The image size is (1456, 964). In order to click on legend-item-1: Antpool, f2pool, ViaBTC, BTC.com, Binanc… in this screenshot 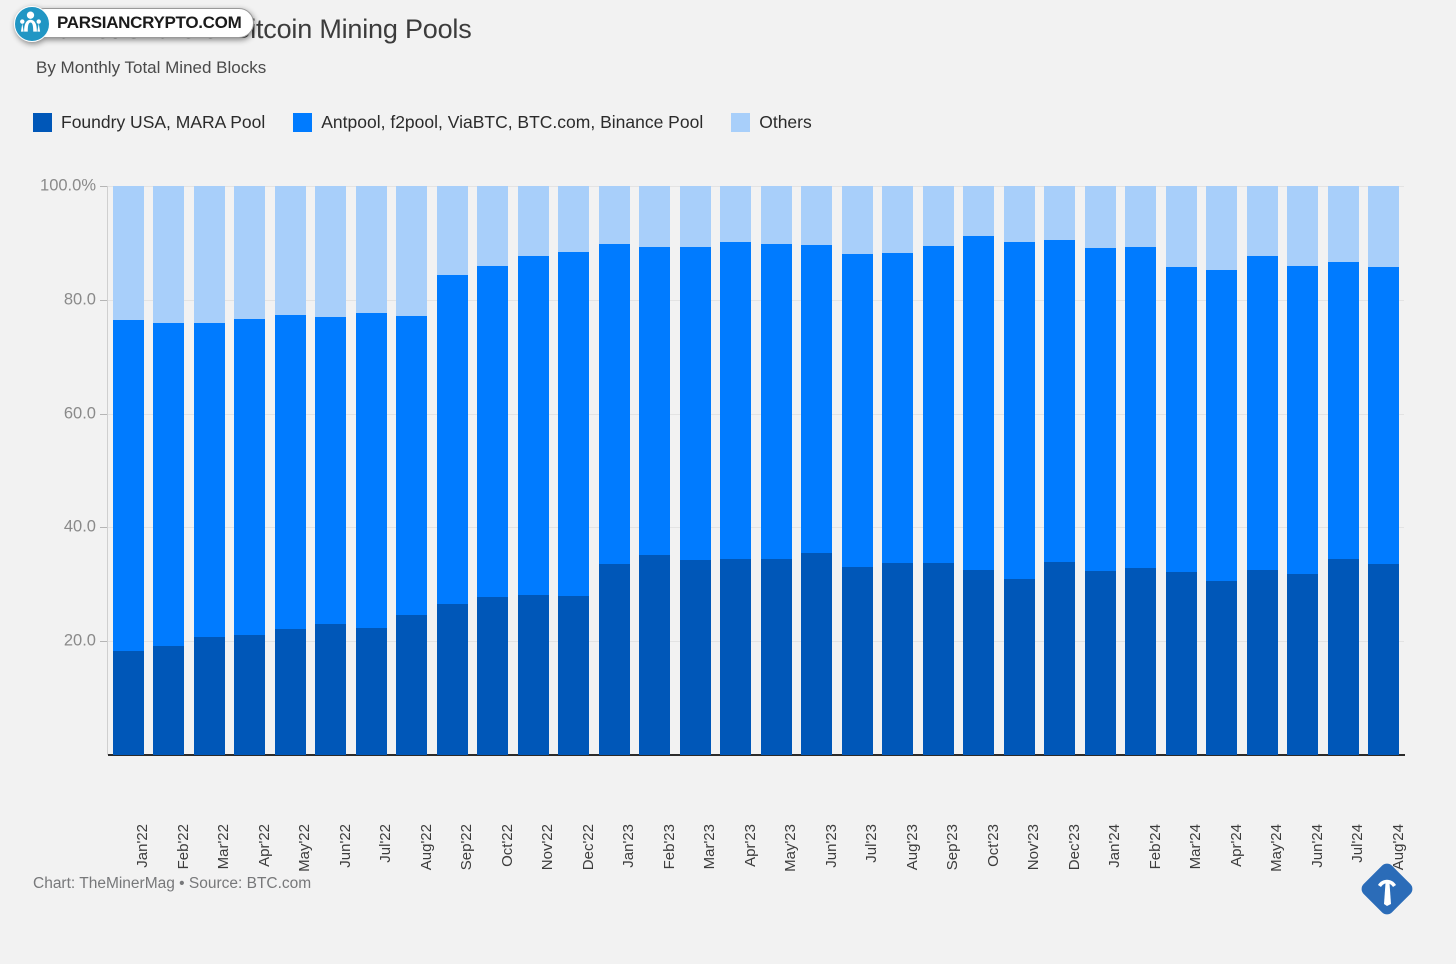, I will do `click(498, 122)`.